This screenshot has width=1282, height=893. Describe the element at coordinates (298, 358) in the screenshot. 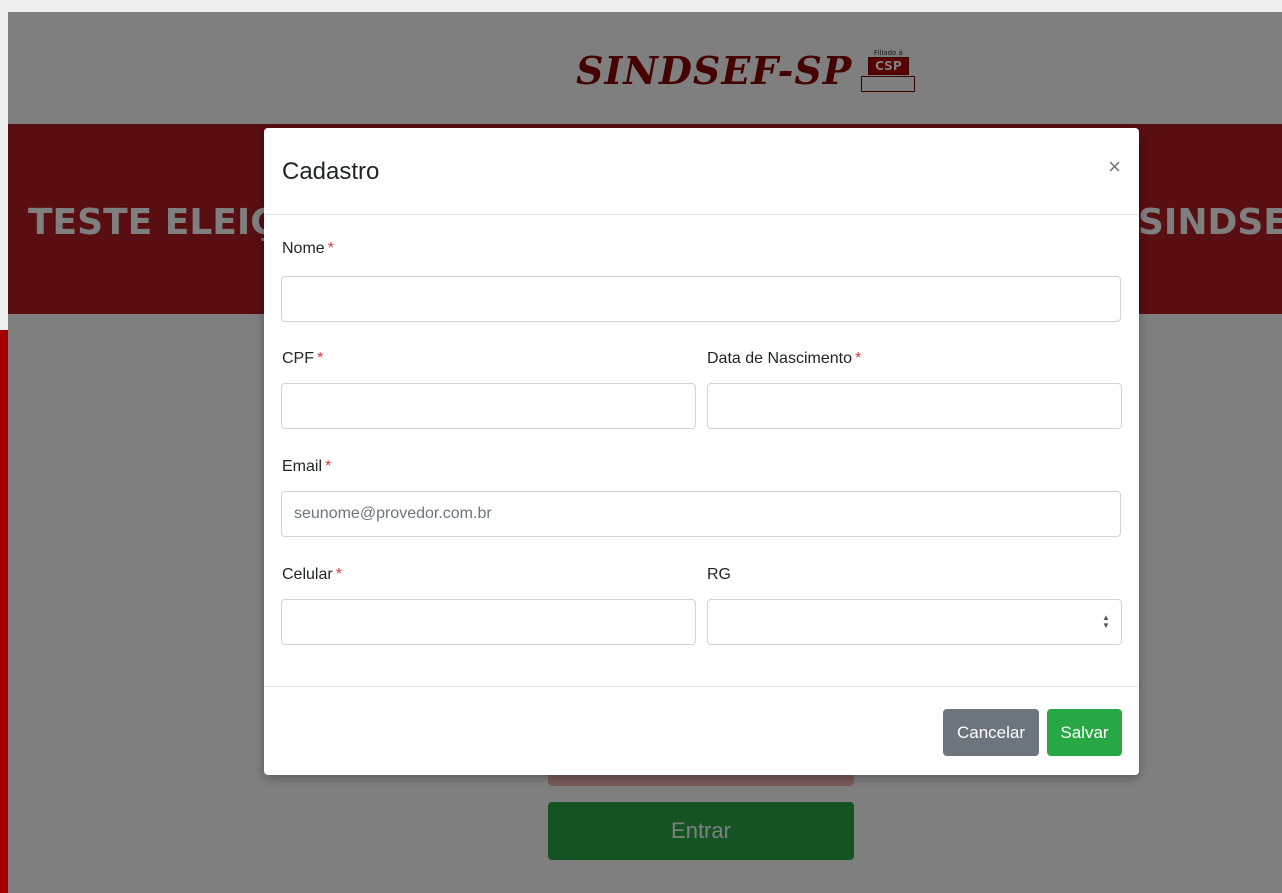

I see `cpf-label-text: CPF` at that location.